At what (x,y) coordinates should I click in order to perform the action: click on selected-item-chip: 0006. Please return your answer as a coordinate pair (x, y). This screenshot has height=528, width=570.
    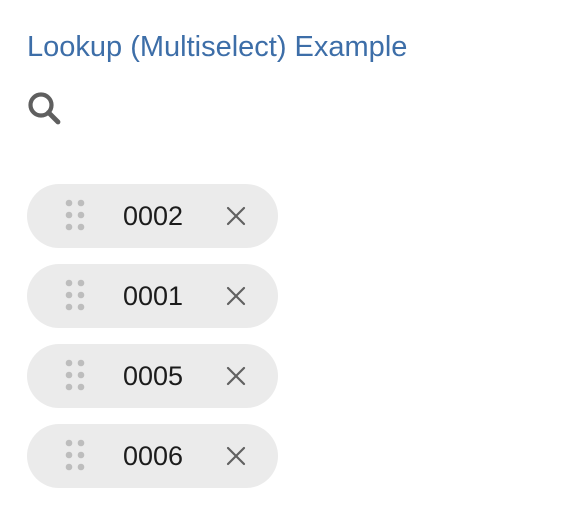
    Looking at the image, I should click on (152, 456).